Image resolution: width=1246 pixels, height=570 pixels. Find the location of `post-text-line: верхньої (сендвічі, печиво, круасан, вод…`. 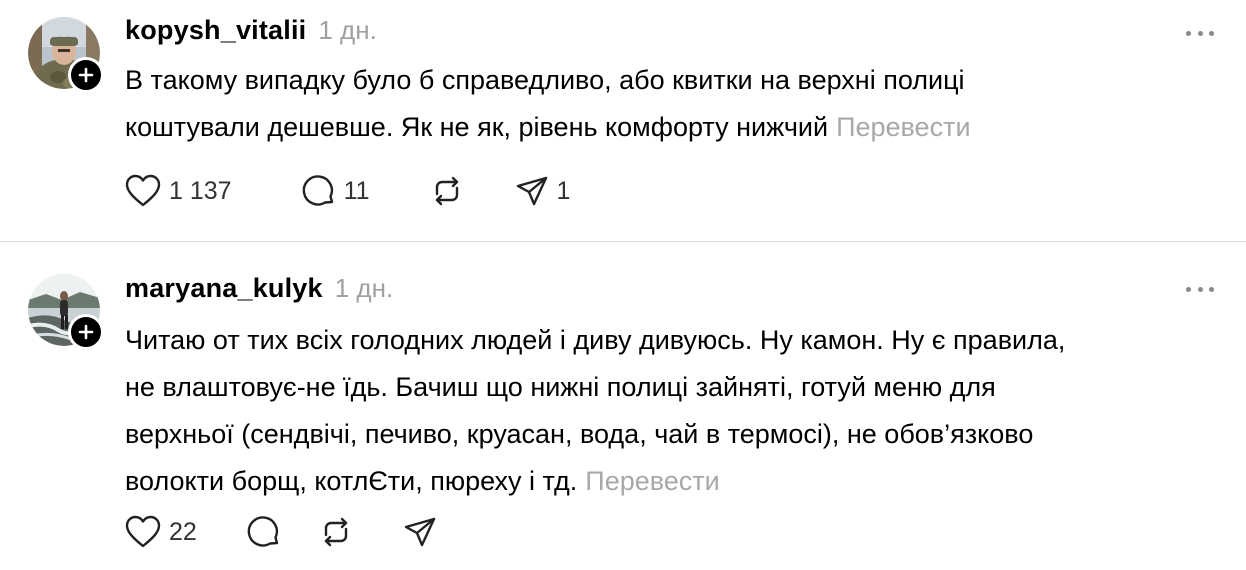

post-text-line: верхньої (сендвічі, печиво, круасан, вод… is located at coordinates (579, 434).